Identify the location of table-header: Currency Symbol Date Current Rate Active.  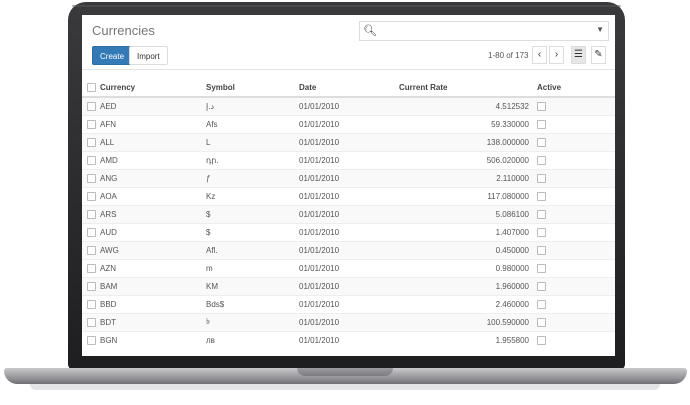
(348, 88).